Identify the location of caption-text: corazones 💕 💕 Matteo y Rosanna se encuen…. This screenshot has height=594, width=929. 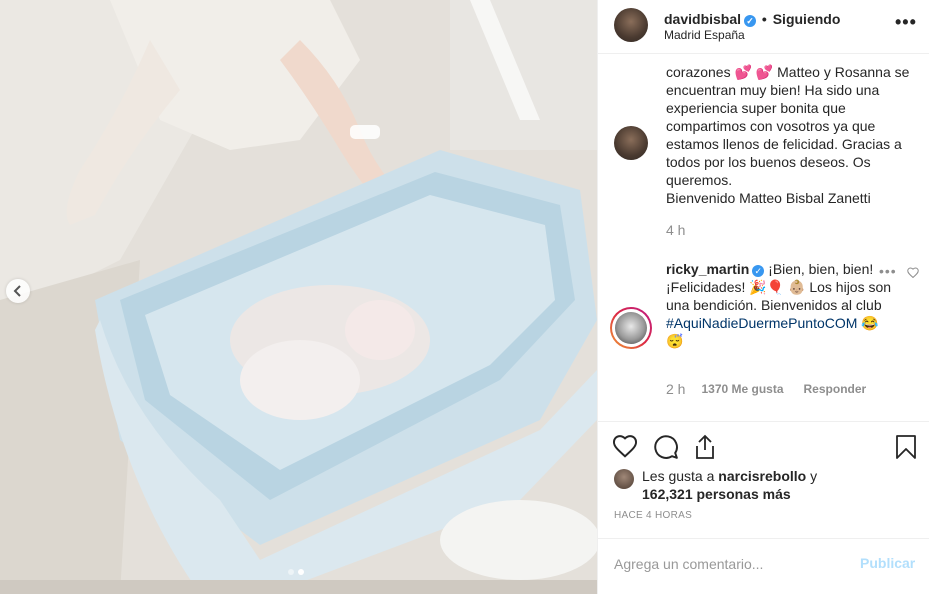
(792, 135).